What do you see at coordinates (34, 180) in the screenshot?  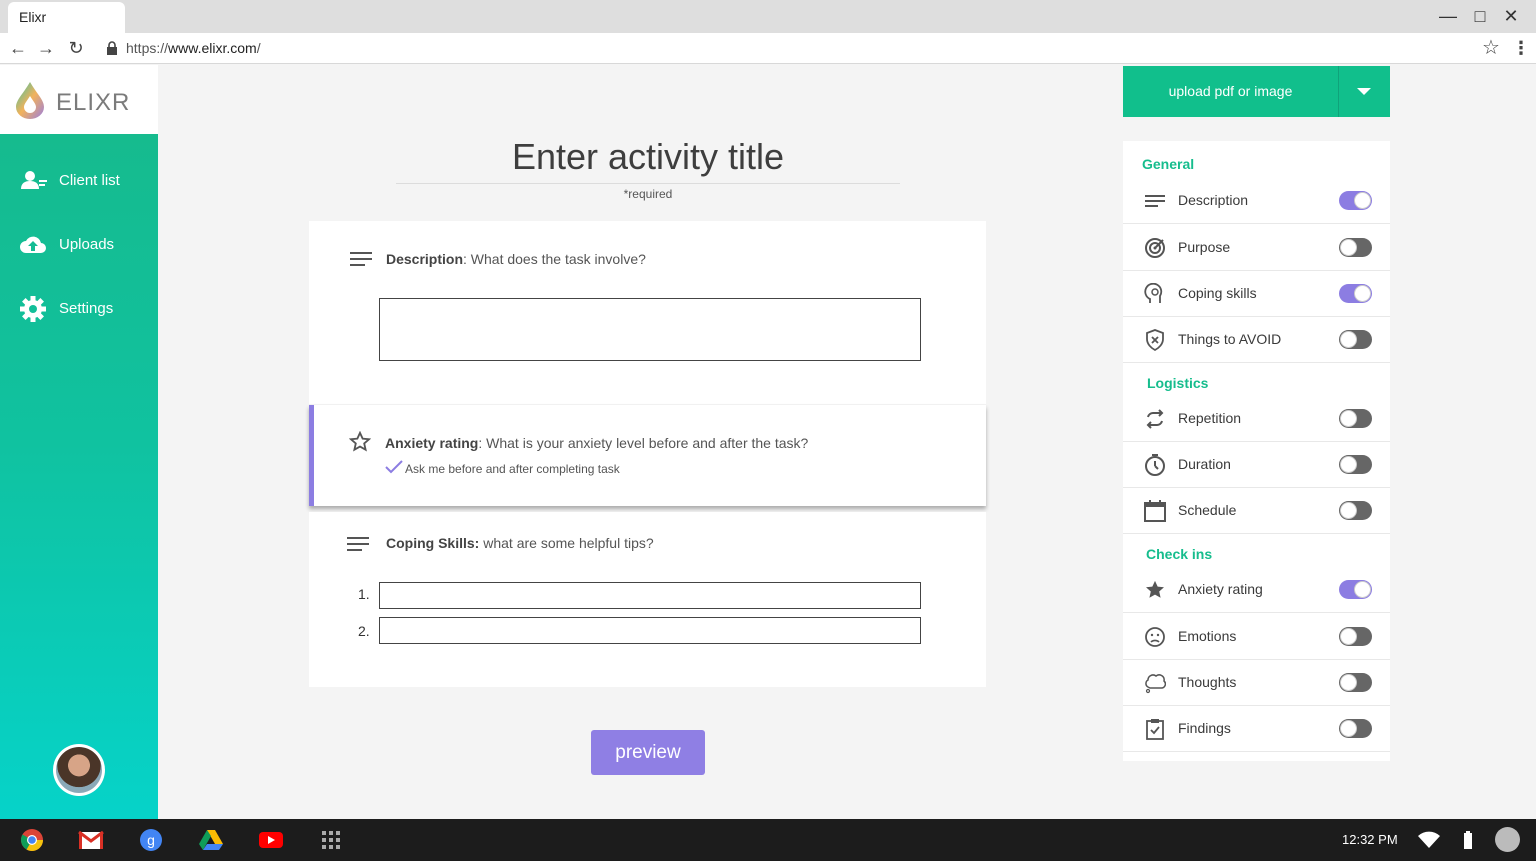 I see `users-icon` at bounding box center [34, 180].